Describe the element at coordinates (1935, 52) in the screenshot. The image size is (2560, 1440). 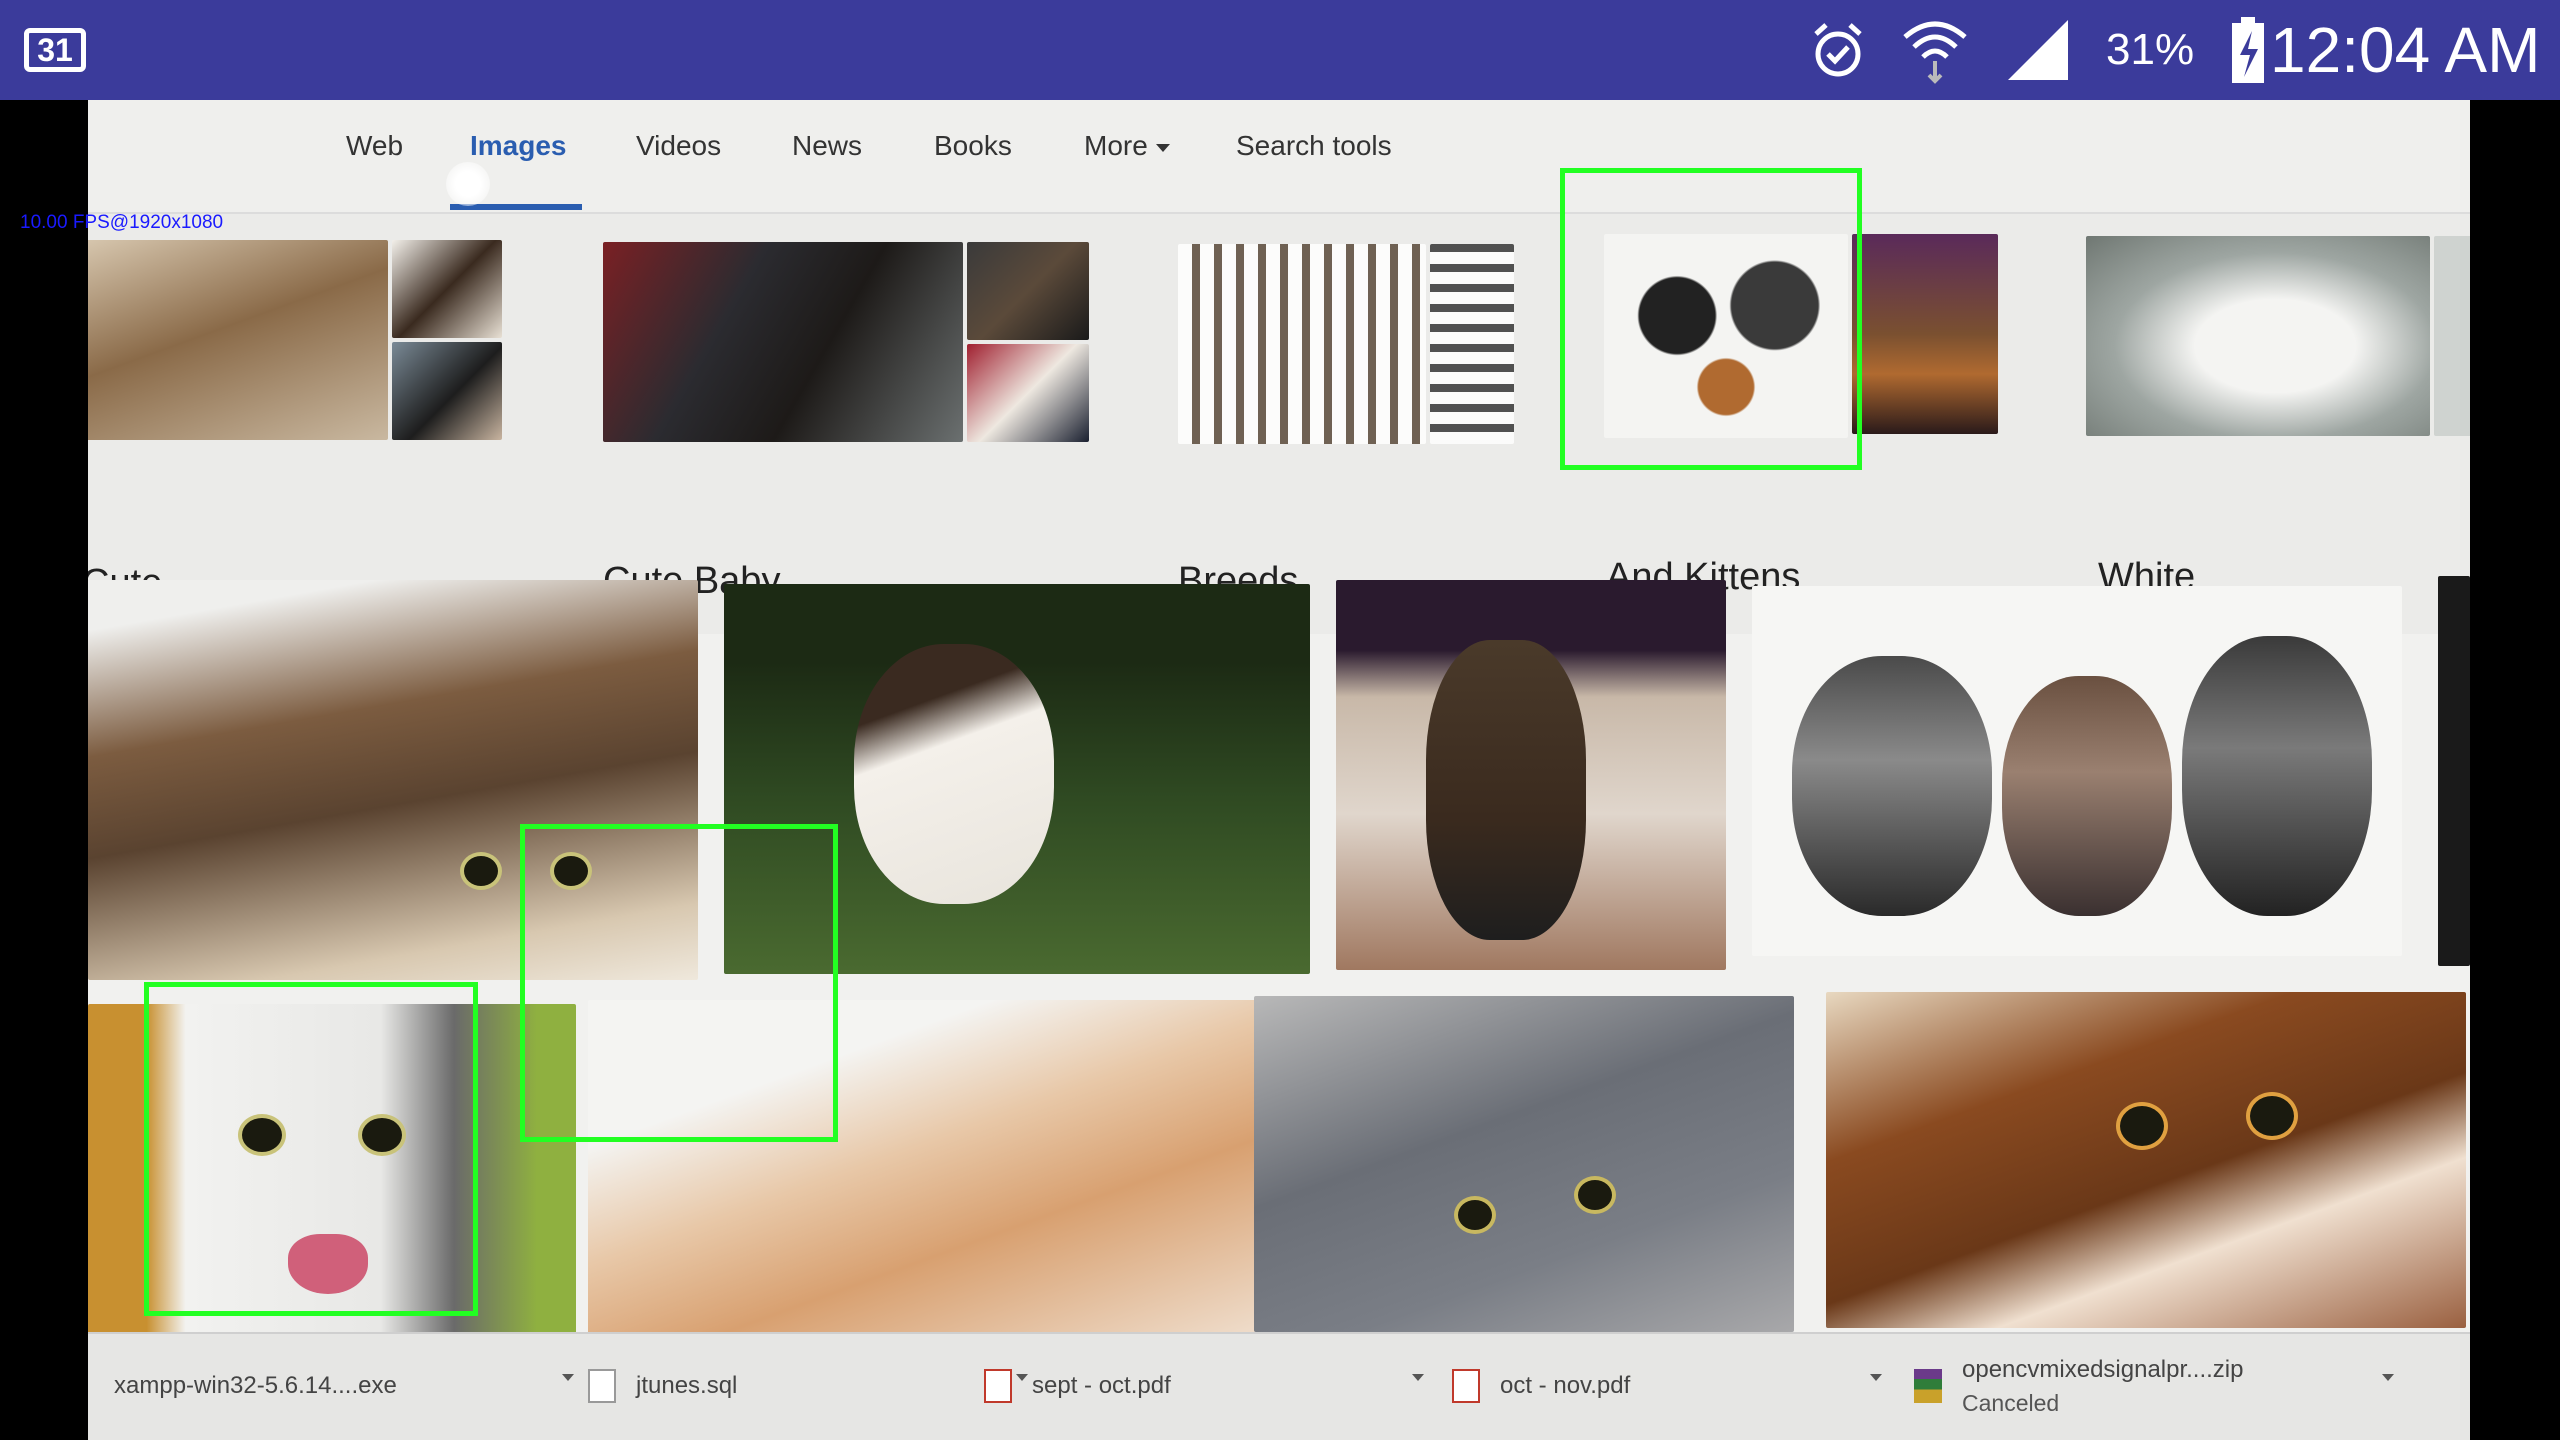
I see `wifi-icon` at that location.